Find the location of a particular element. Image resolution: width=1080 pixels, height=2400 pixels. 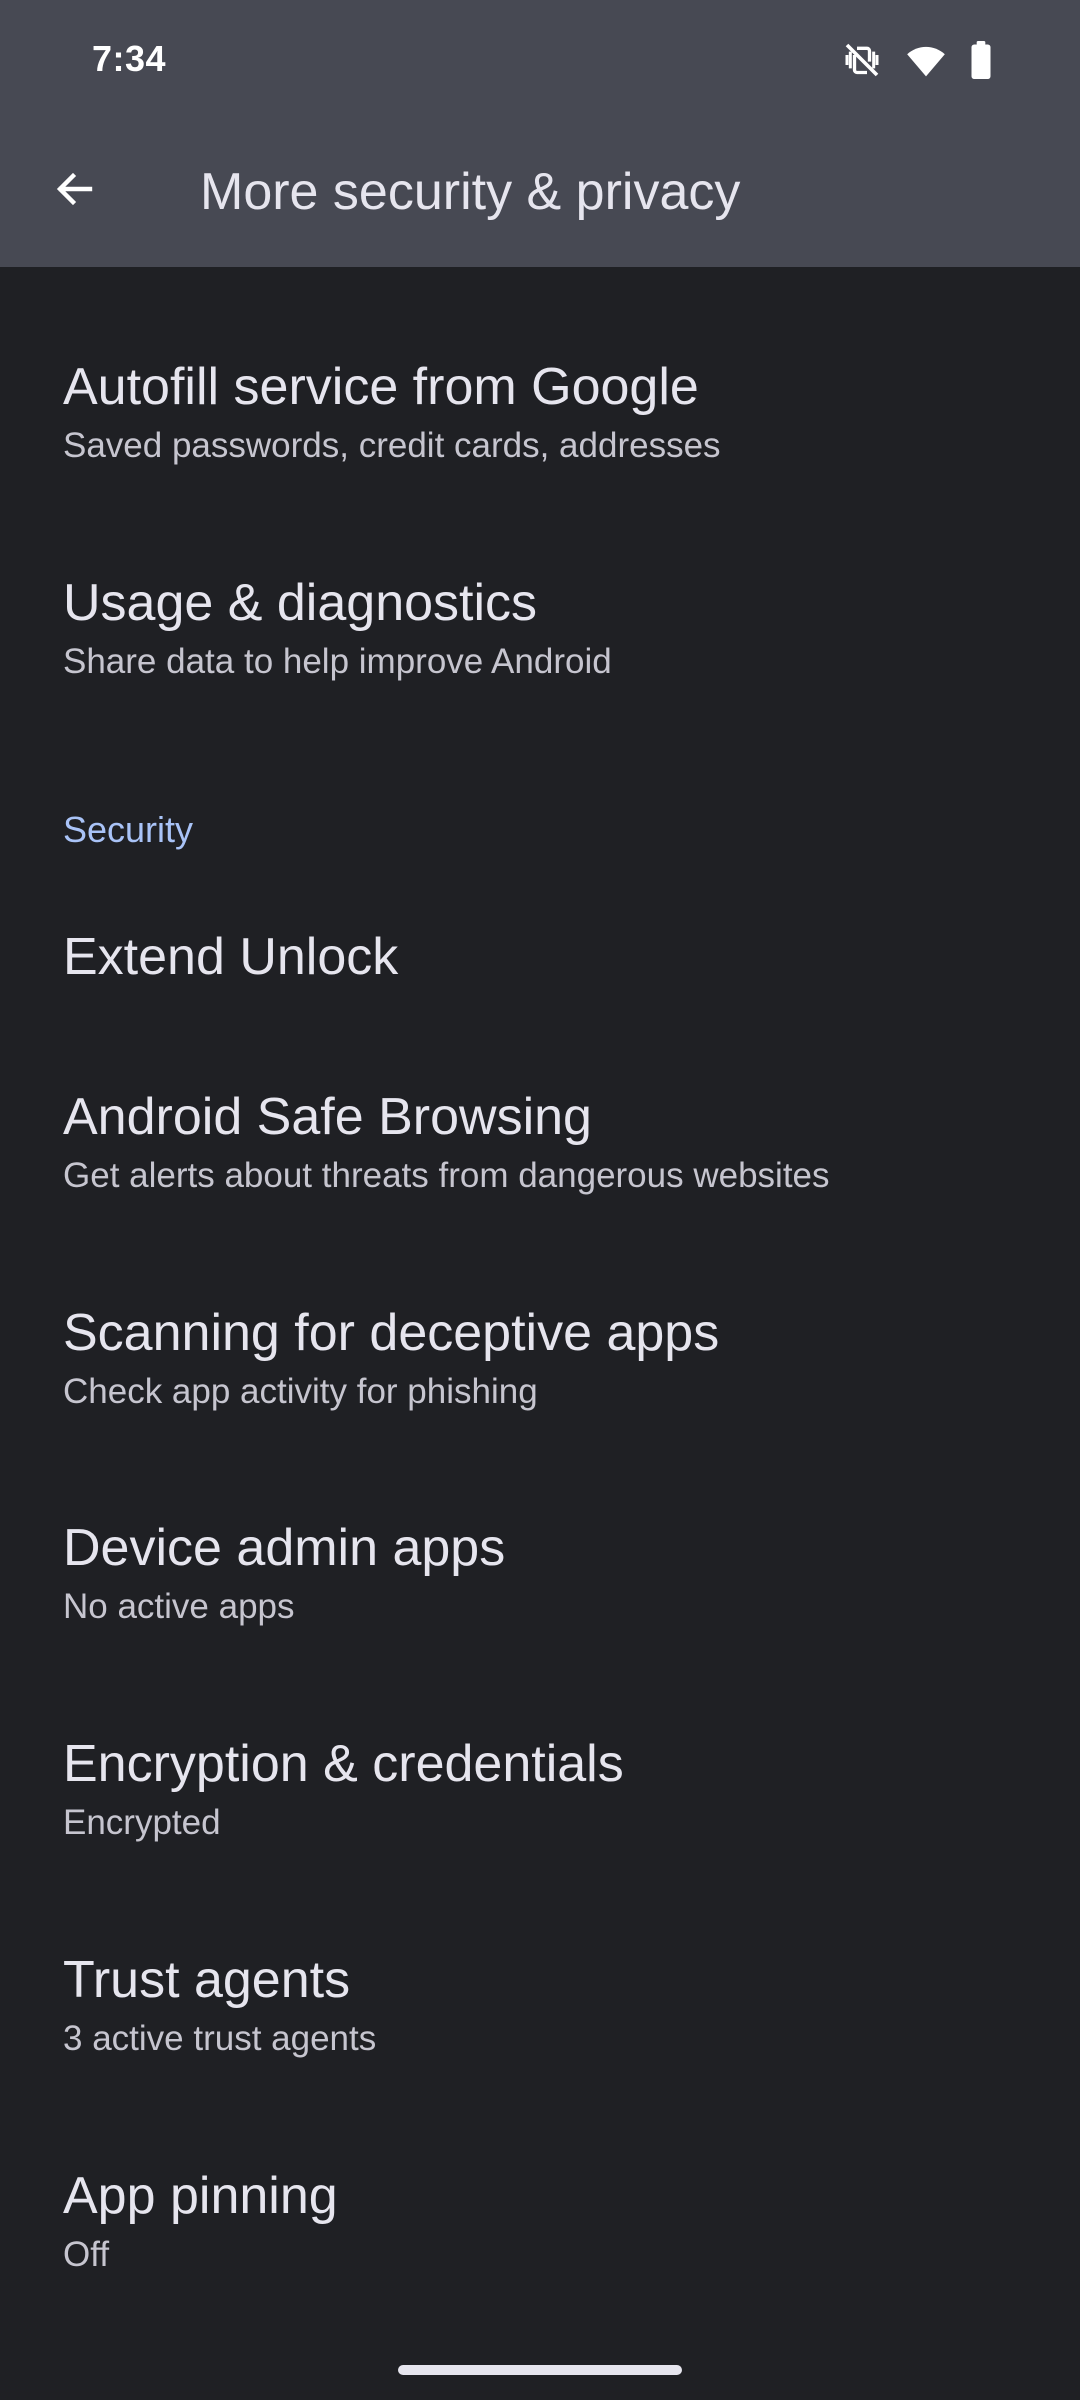

page-title: More security & privacy is located at coordinates (470, 192).